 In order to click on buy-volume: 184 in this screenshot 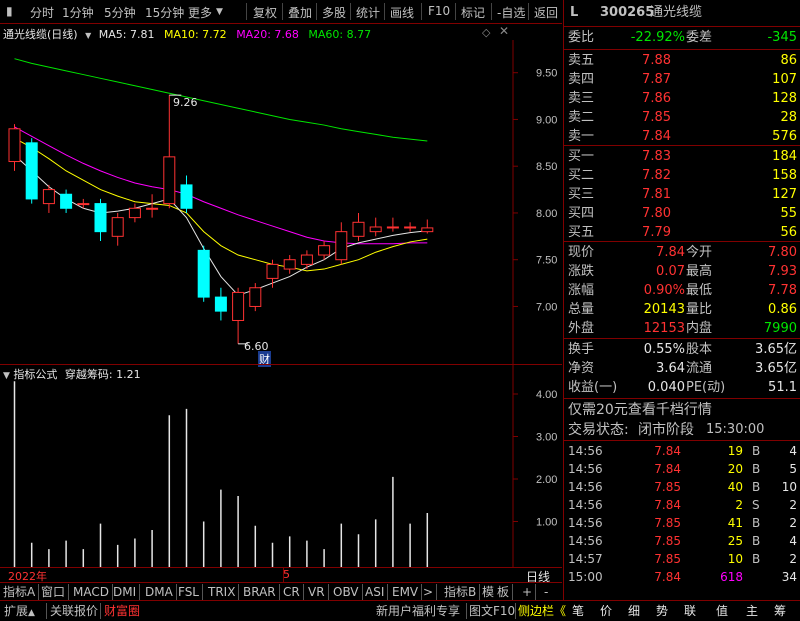, I will do `click(784, 156)`.